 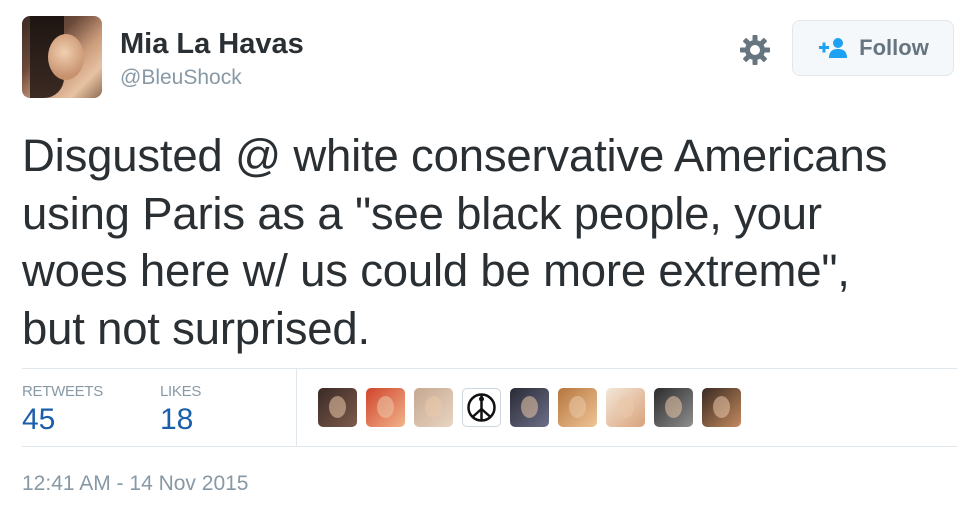 I want to click on peace-for-paris-icon, so click(x=481, y=409).